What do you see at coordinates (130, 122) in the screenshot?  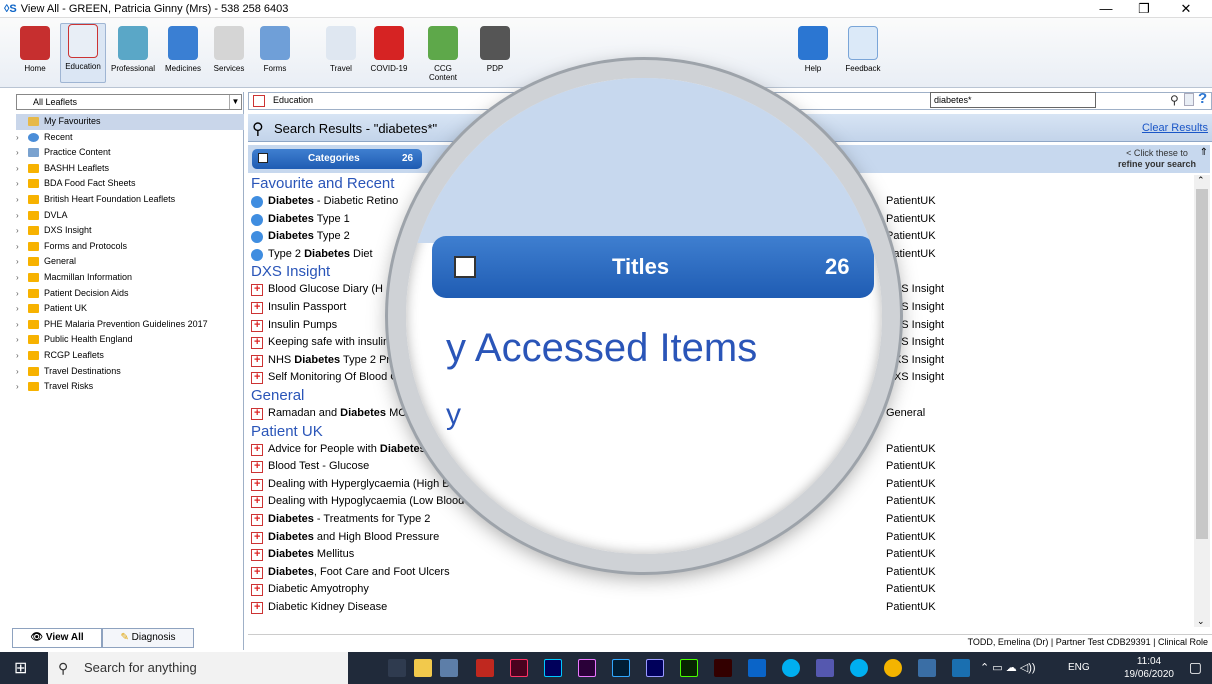 I see `tree-item-my-favourites: My Favourites` at bounding box center [130, 122].